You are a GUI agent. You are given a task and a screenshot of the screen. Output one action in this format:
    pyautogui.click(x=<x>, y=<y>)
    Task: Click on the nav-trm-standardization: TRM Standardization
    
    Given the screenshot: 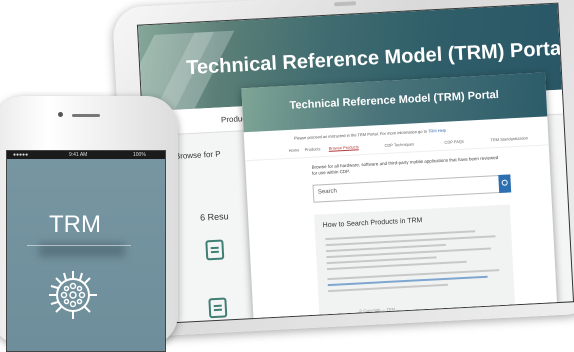 What is the action you would take?
    pyautogui.click(x=509, y=138)
    